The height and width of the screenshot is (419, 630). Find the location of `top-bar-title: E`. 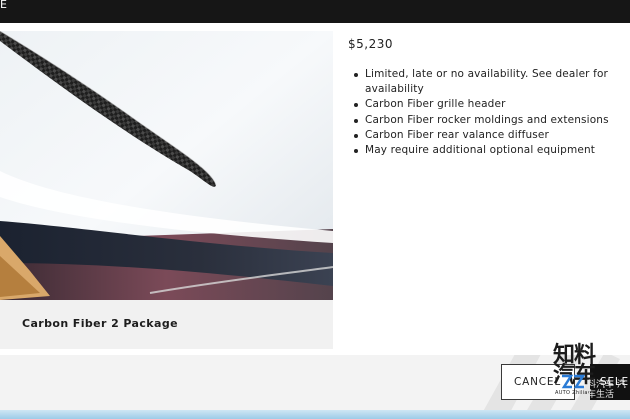

top-bar-title: E is located at coordinates (4, 5).